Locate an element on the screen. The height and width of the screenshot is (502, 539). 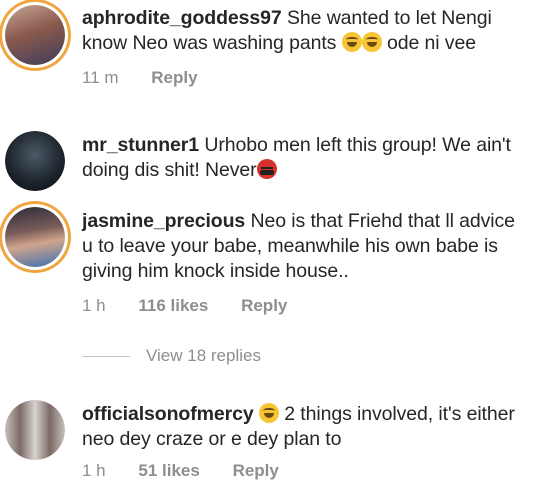
comment-meta: 1 h 116 likes Reply is located at coordinates (198, 306).